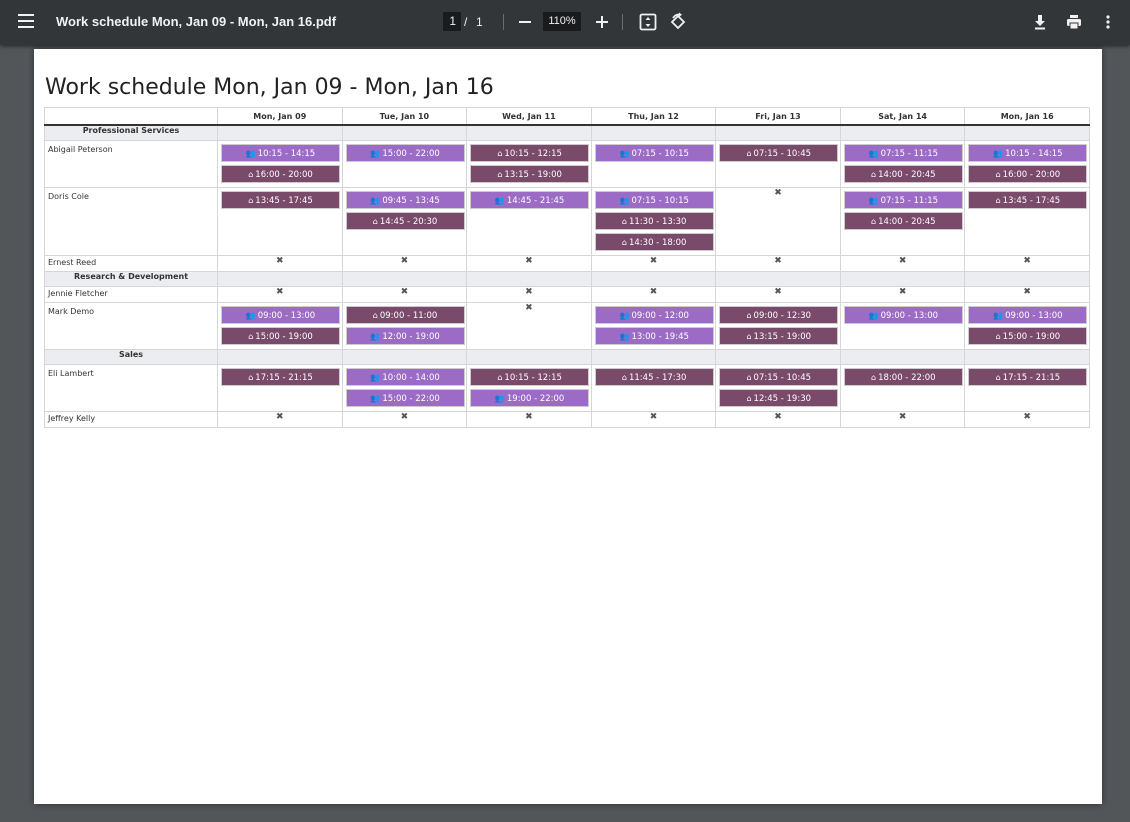 Image resolution: width=1130 pixels, height=822 pixels. Describe the element at coordinates (567, 263) in the screenshot. I see `employee-row: Ernest Reed ✖ ✖ ✖ ✖ ✖ ✖ ✖` at that location.